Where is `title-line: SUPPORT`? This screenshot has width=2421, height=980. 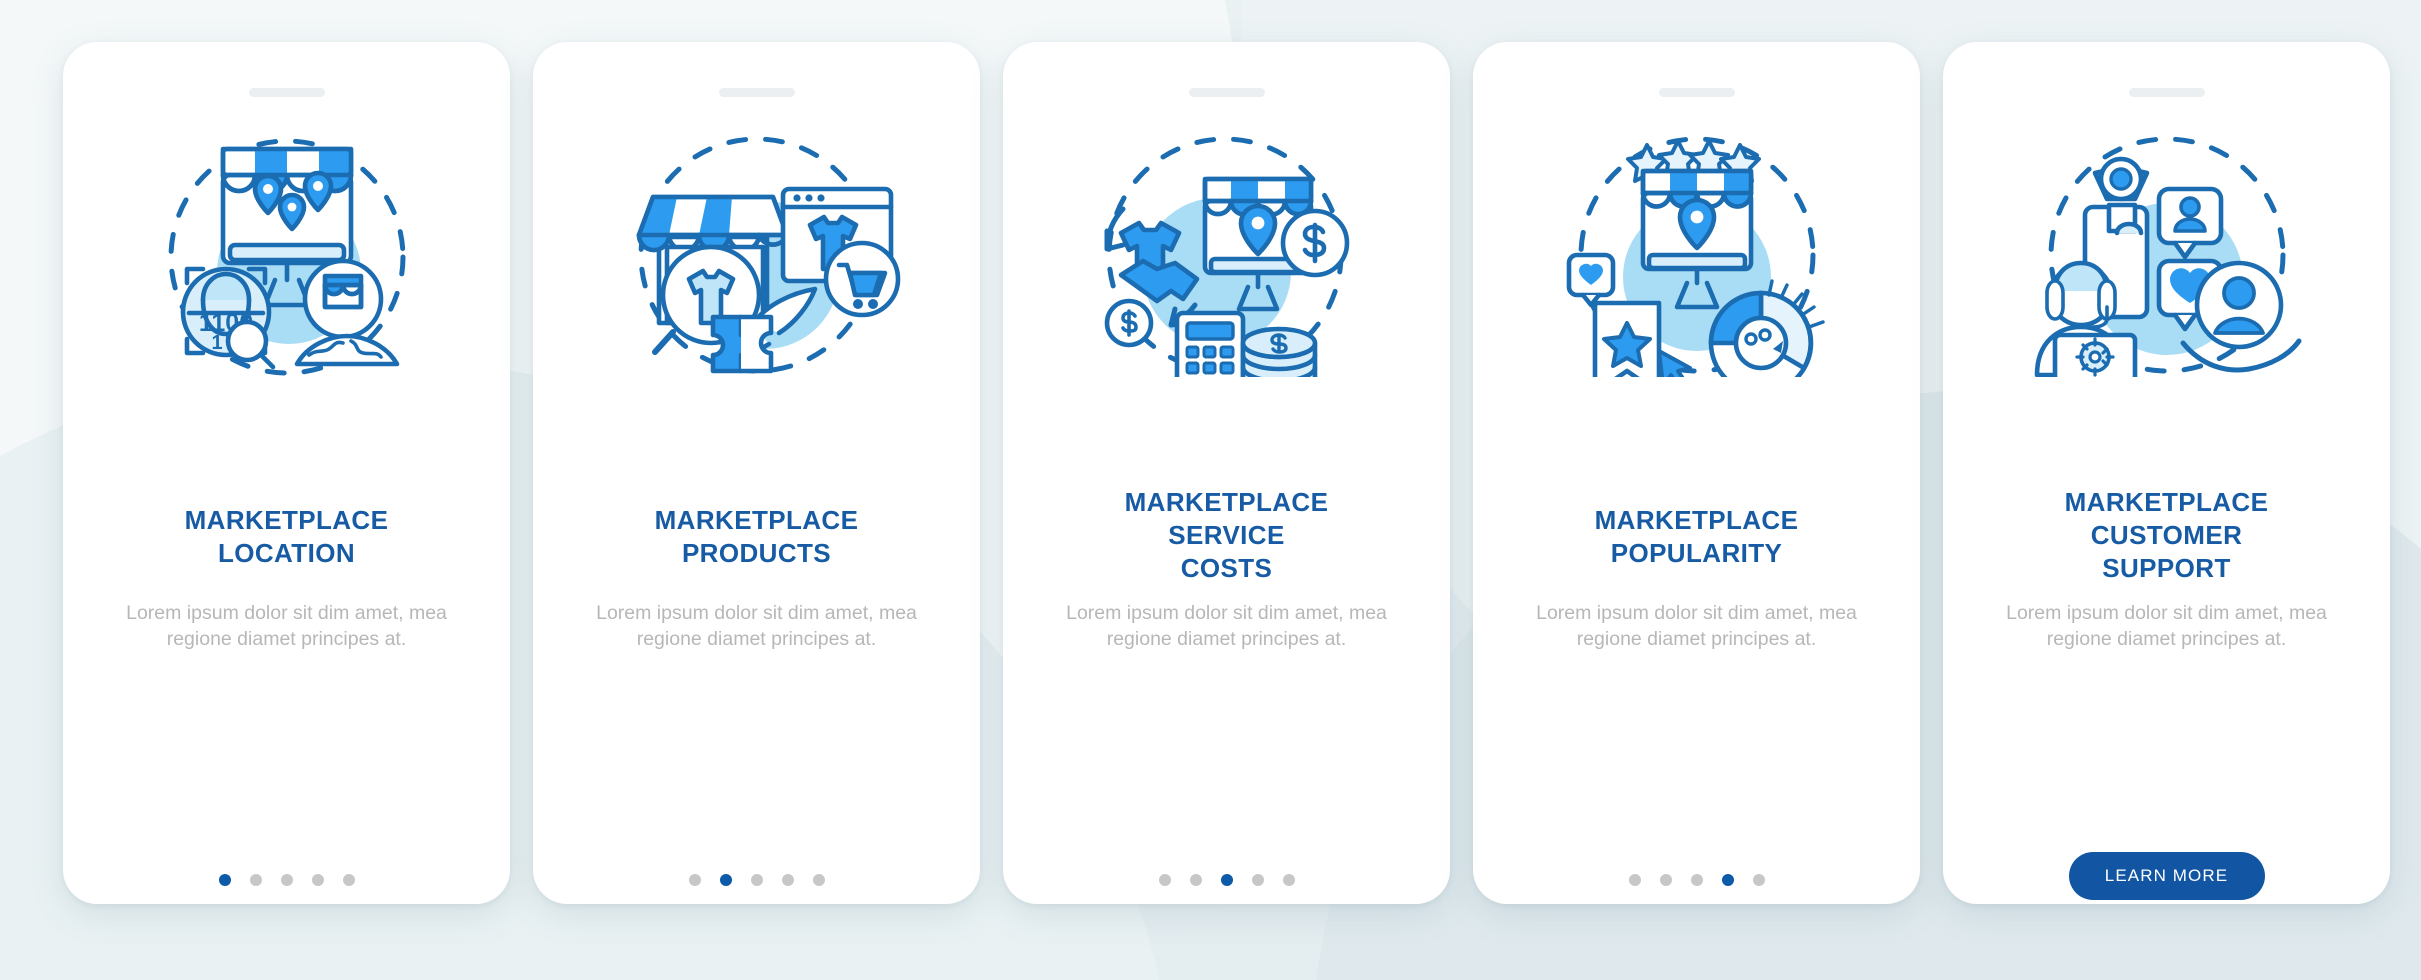 title-line: SUPPORT is located at coordinates (2166, 568).